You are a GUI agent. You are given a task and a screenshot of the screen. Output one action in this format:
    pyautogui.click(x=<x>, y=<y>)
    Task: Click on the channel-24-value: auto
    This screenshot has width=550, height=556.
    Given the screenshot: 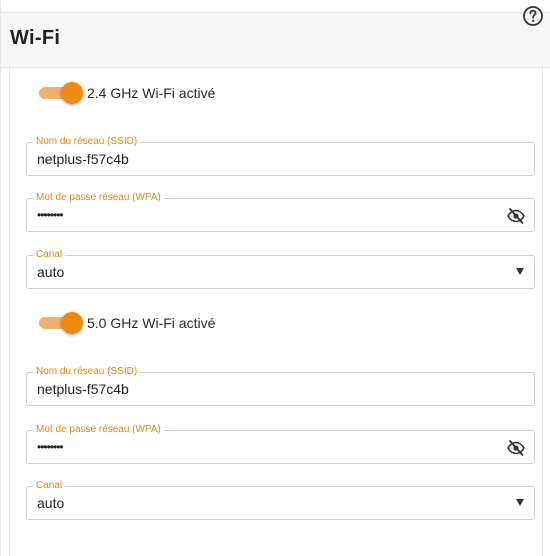 What is the action you would take?
    pyautogui.click(x=51, y=272)
    